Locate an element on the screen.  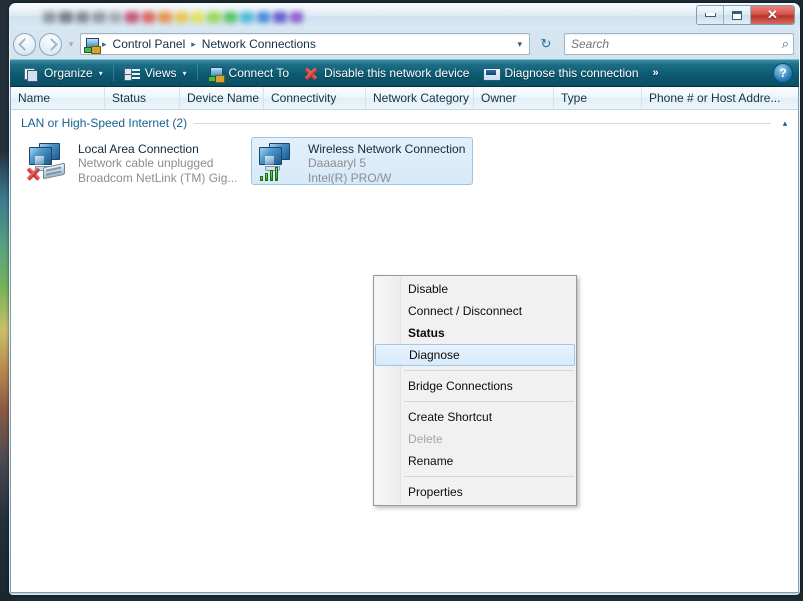
connection-status: Network cable unplugged is located at coordinates (146, 163).